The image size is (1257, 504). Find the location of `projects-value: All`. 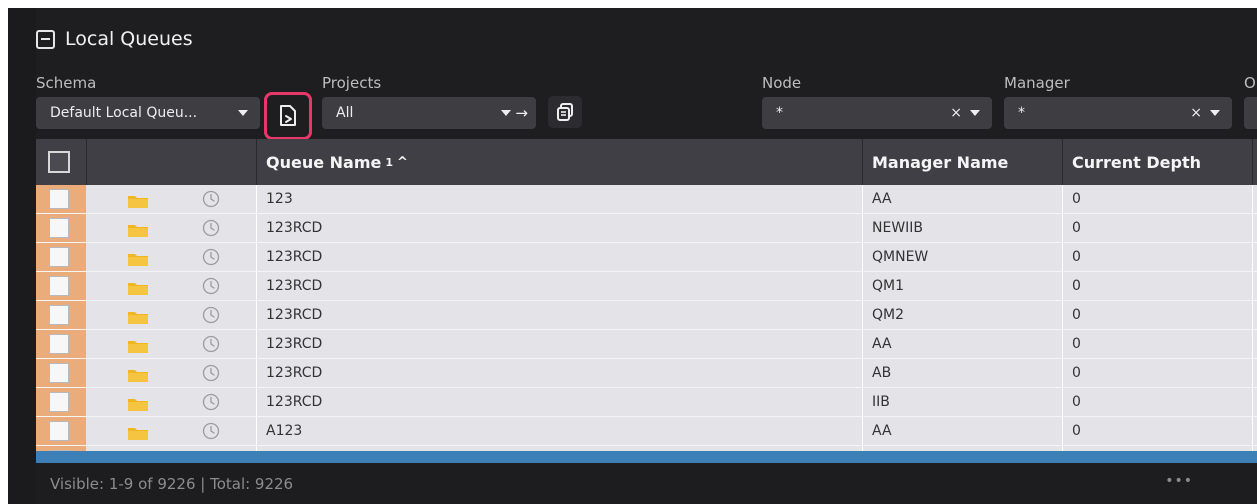

projects-value: All is located at coordinates (345, 113).